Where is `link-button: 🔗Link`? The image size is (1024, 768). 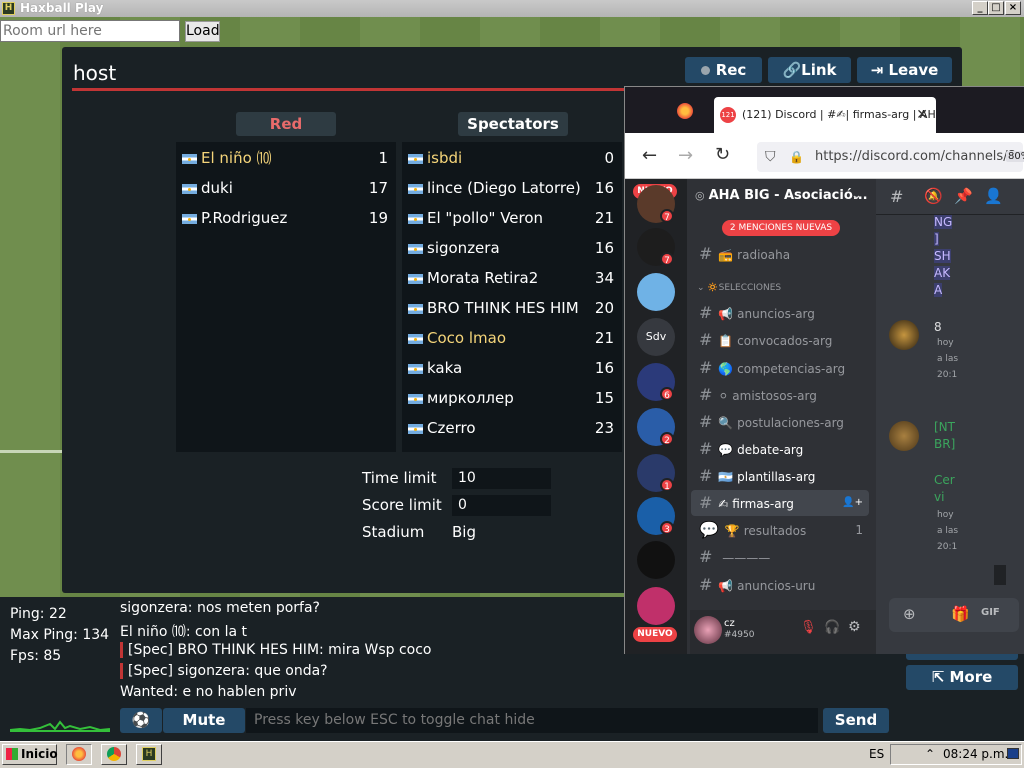 link-button: 🔗Link is located at coordinates (809, 70).